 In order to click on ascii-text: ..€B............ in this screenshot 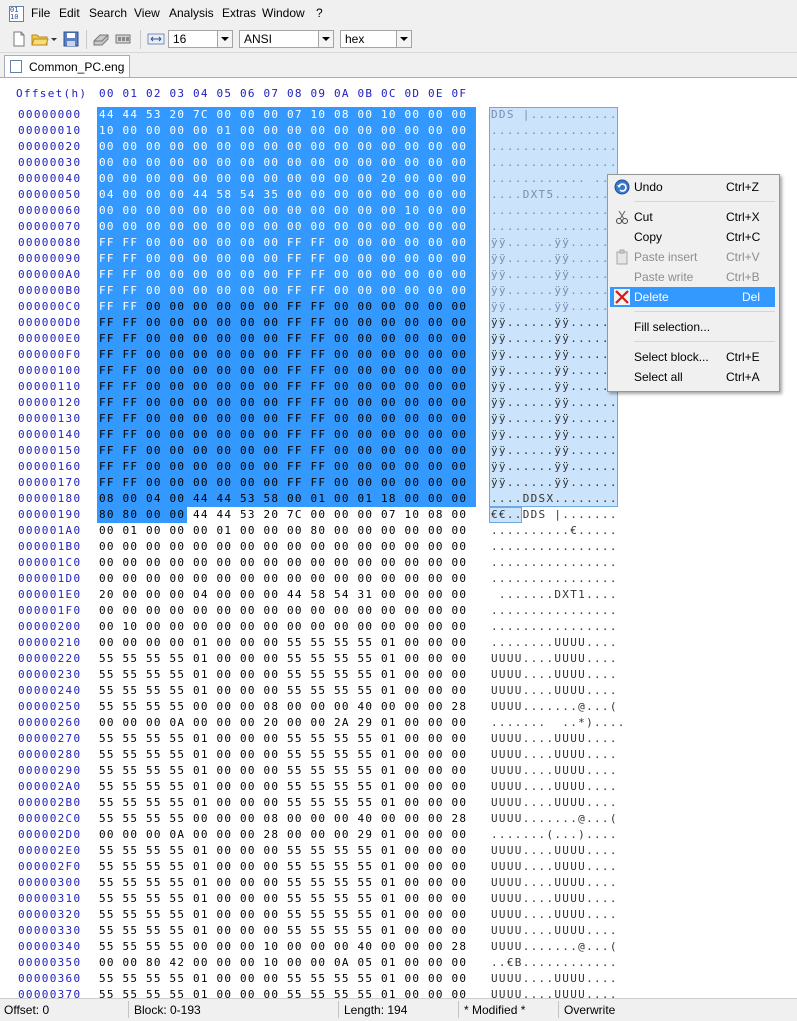, I will do `click(554, 962)`.